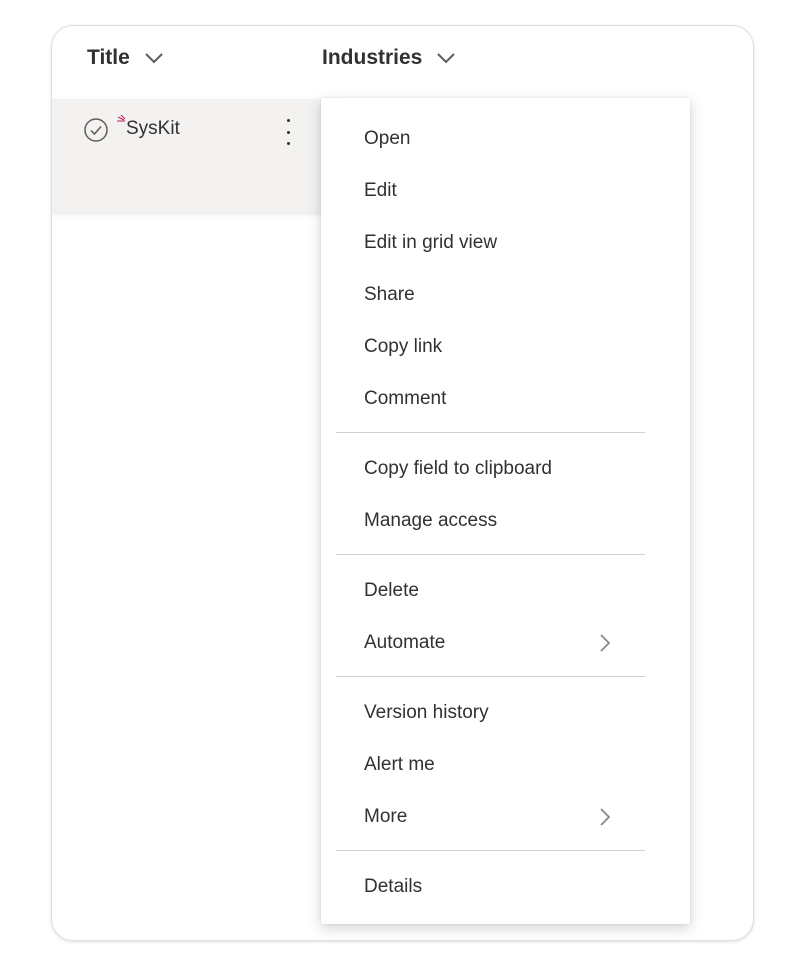 The image size is (800, 971). I want to click on menu-item-label: Edit in grid view, so click(431, 242).